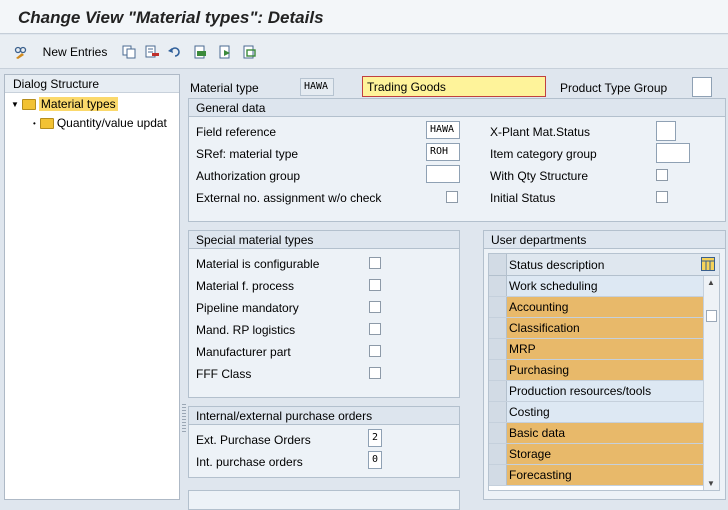 This screenshot has height=510, width=728. What do you see at coordinates (711, 483) in the screenshot?
I see `scroll-down-icon: ▼` at bounding box center [711, 483].